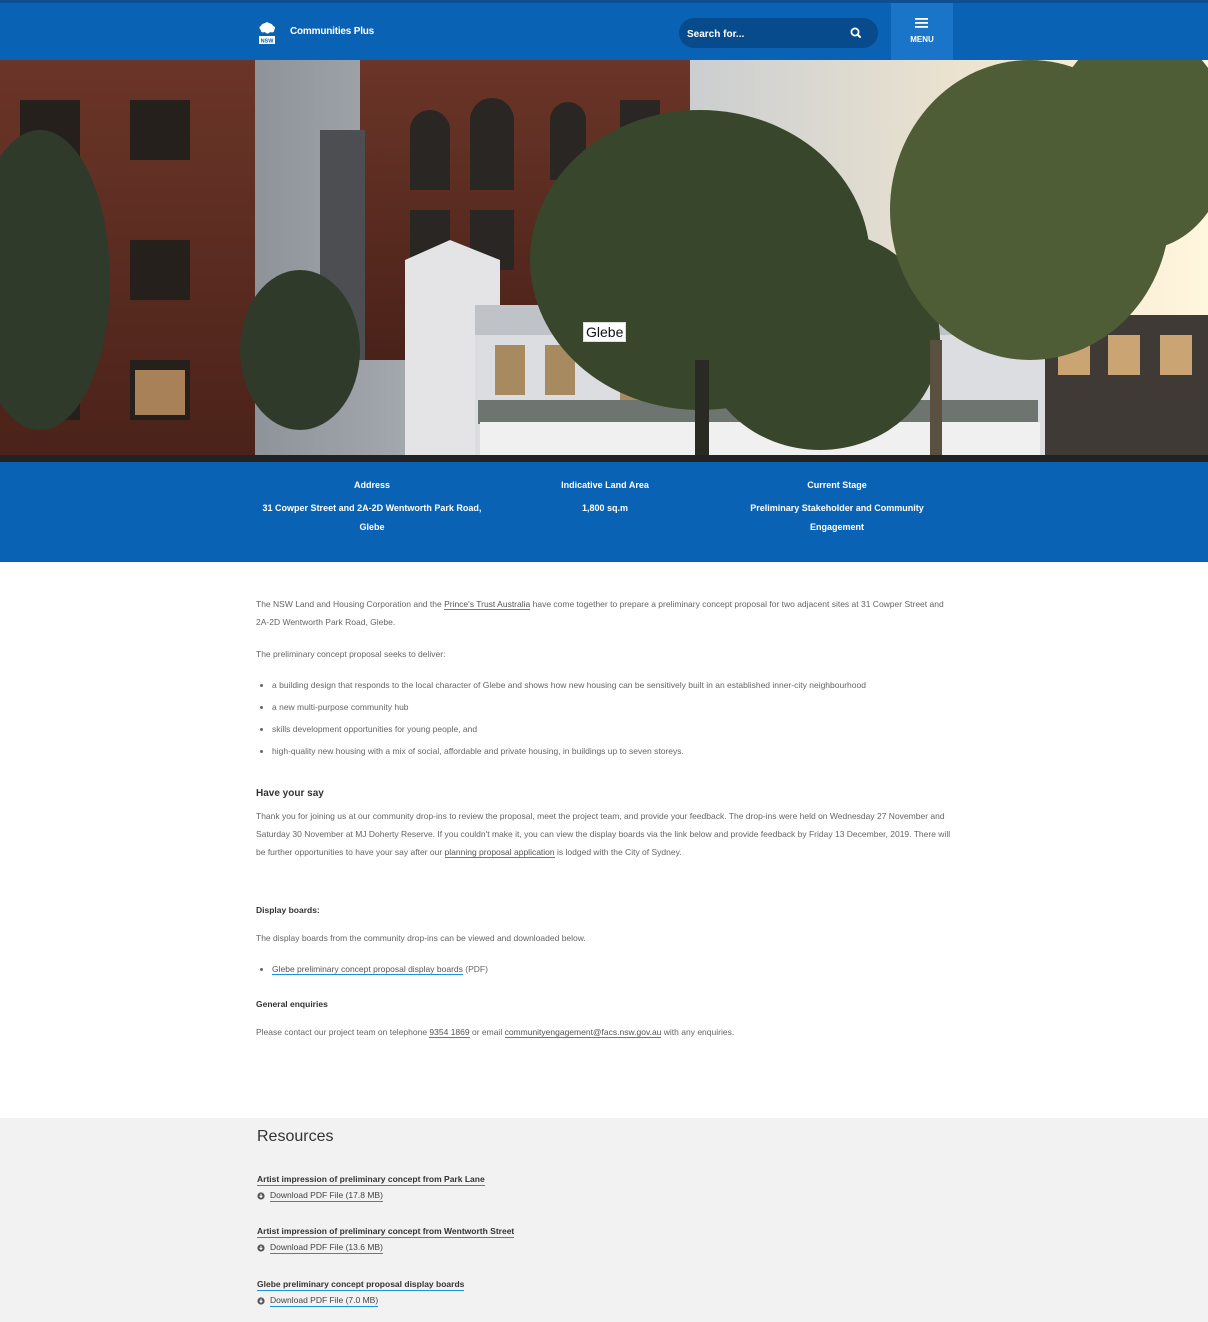 The height and width of the screenshot is (1322, 1208). Describe the element at coordinates (326, 1248) in the screenshot. I see `download-label: Download PDF File (13.6 MB)` at that location.